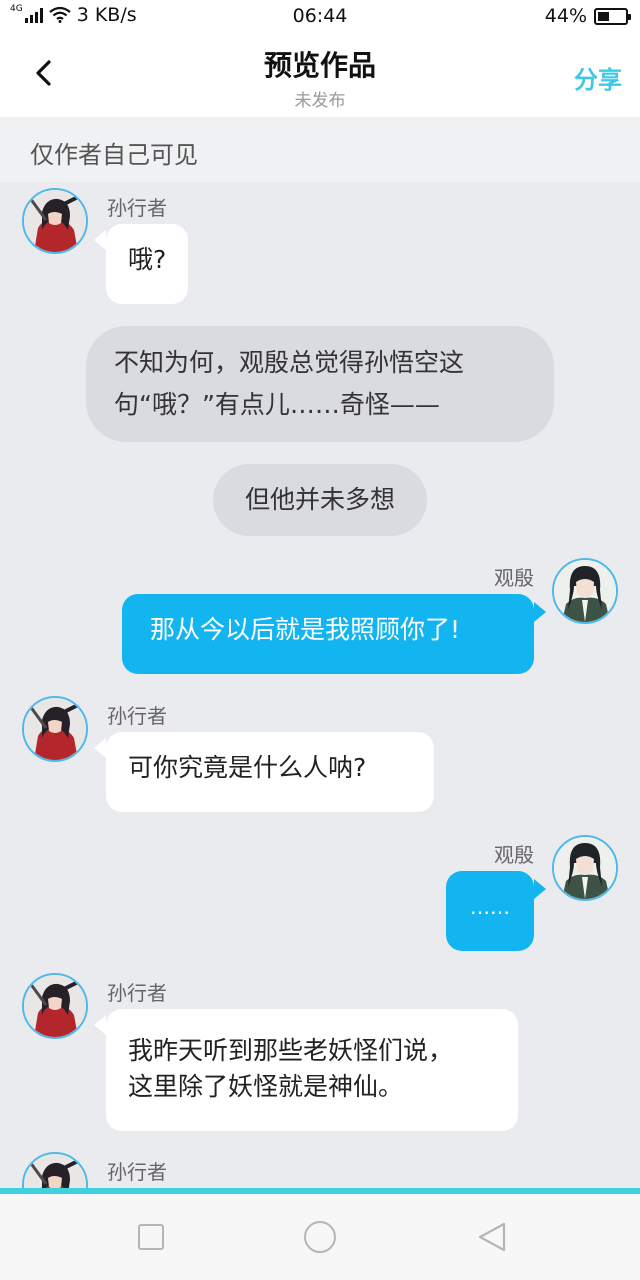 The width and height of the screenshot is (640, 1280). Describe the element at coordinates (612, 16) in the screenshot. I see `battery-icon` at that location.